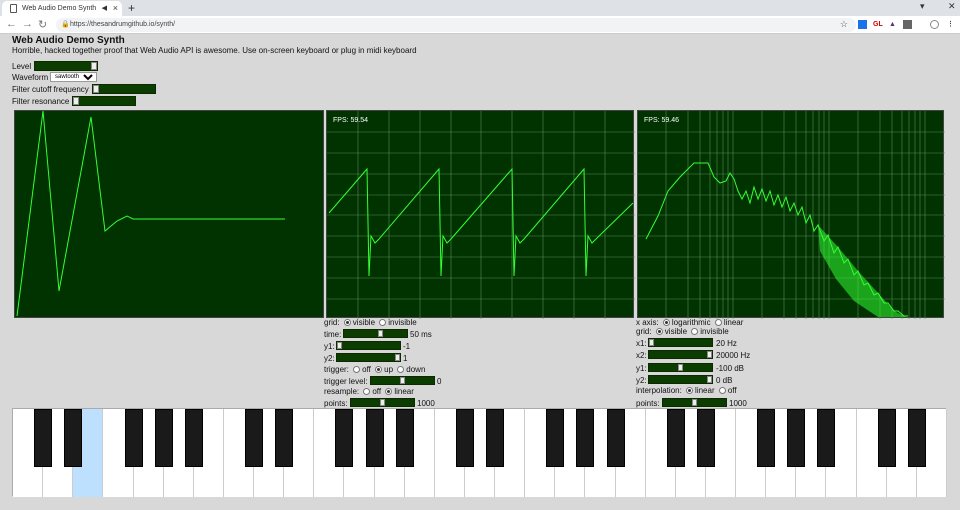  Describe the element at coordinates (934, 24) in the screenshot. I see `account-icon` at that location.